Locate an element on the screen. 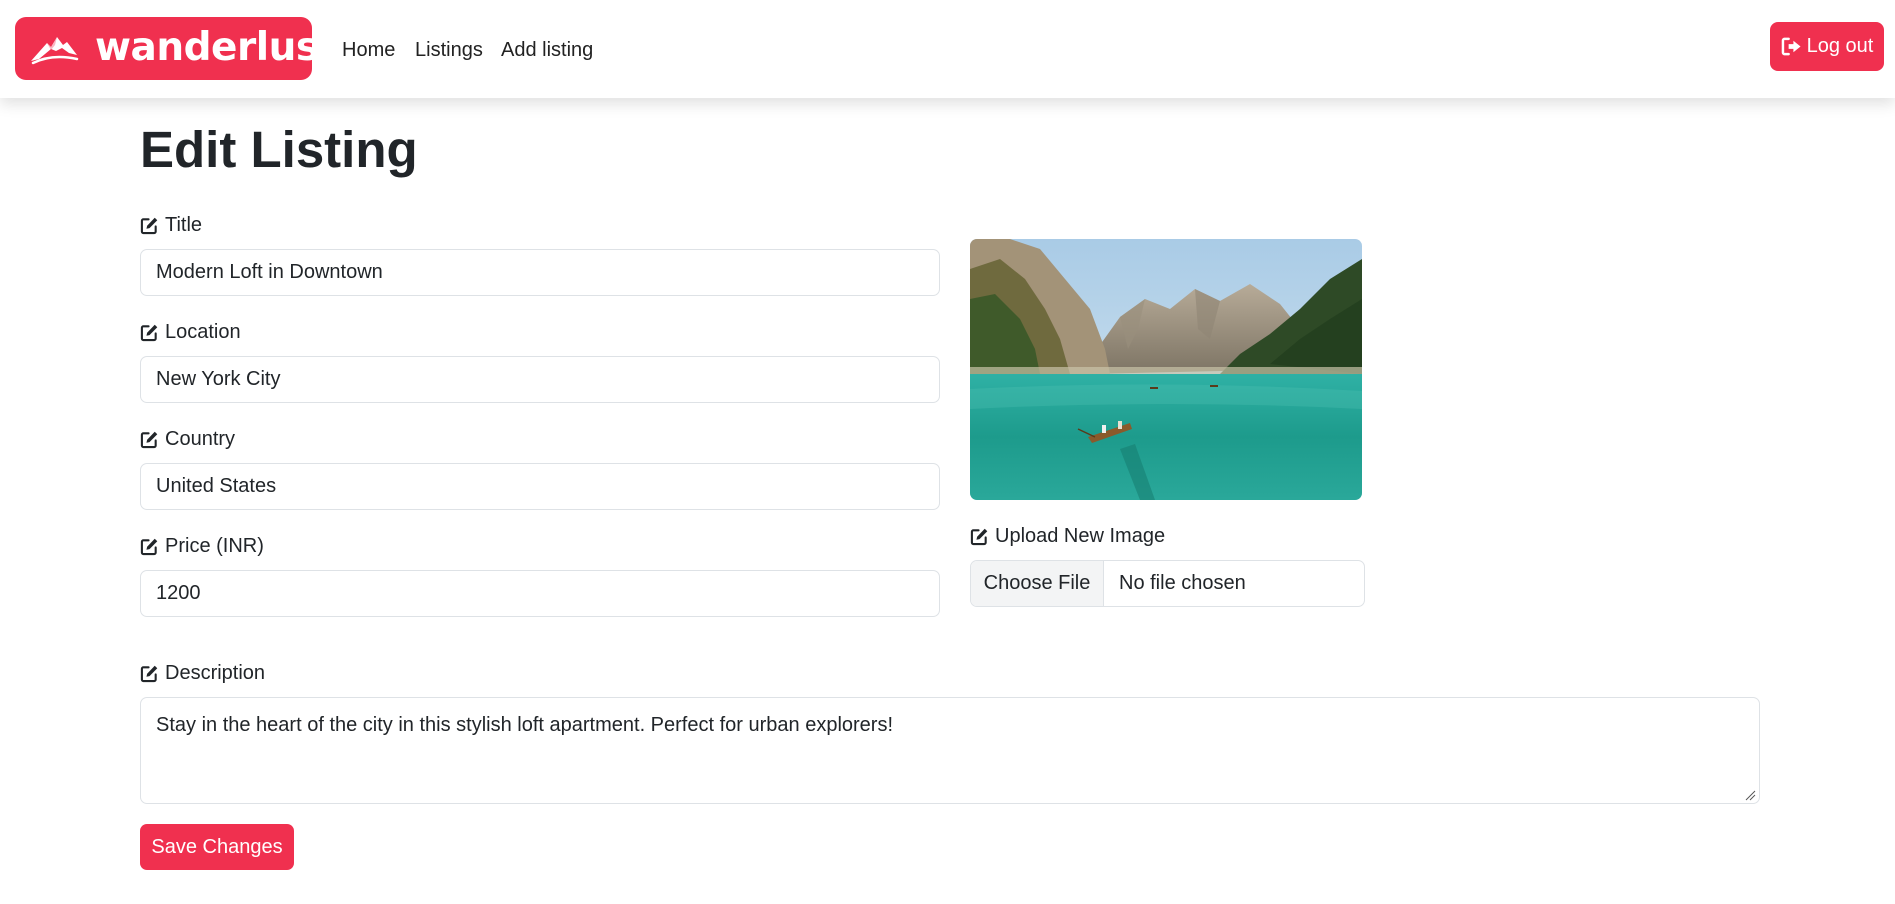 The image size is (1895, 904). logout-button: Log out is located at coordinates (1827, 46).